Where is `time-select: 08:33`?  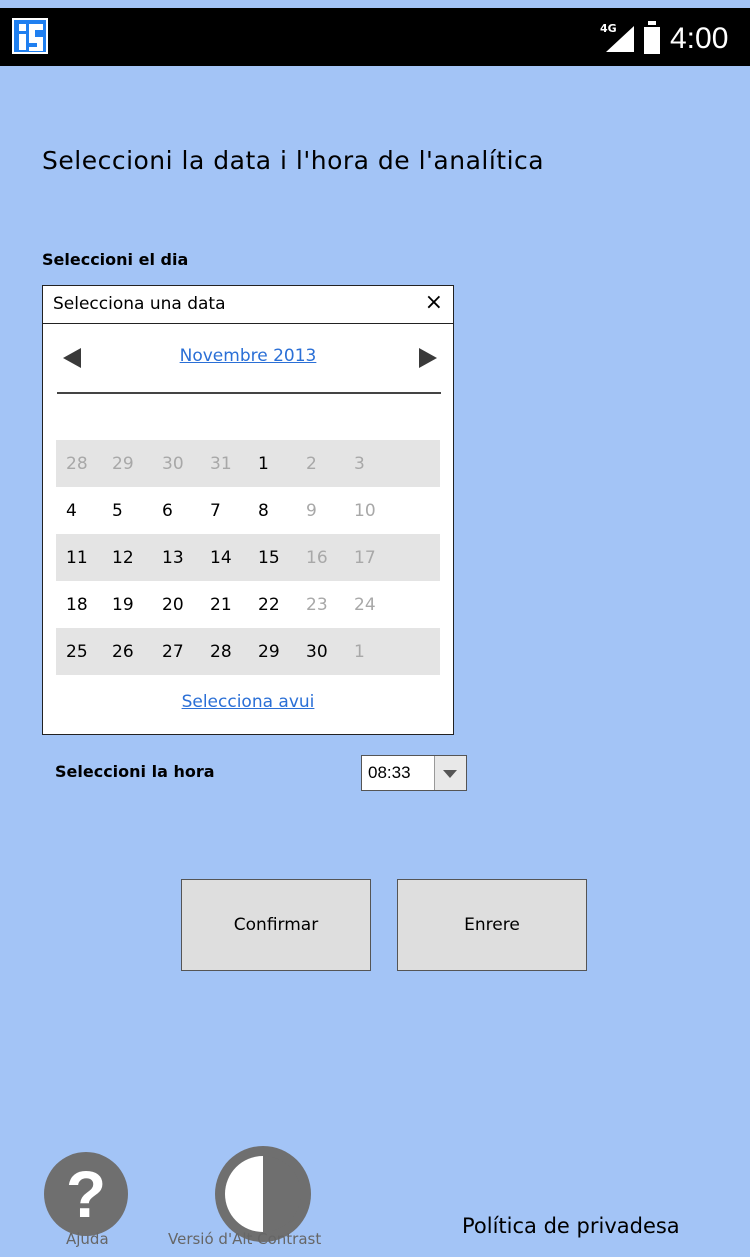 time-select: 08:33 is located at coordinates (414, 773).